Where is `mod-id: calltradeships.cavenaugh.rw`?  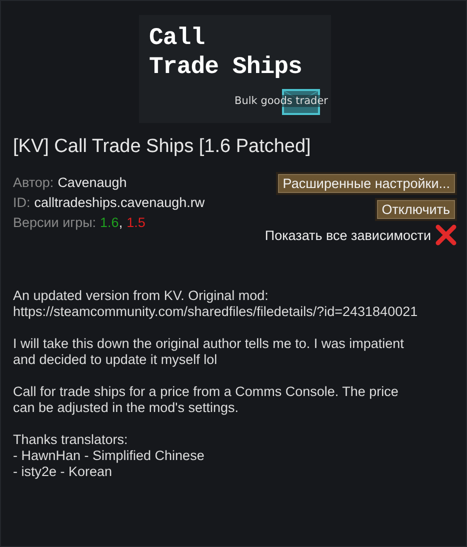
mod-id: calltradeships.cavenaugh.rw is located at coordinates (119, 202).